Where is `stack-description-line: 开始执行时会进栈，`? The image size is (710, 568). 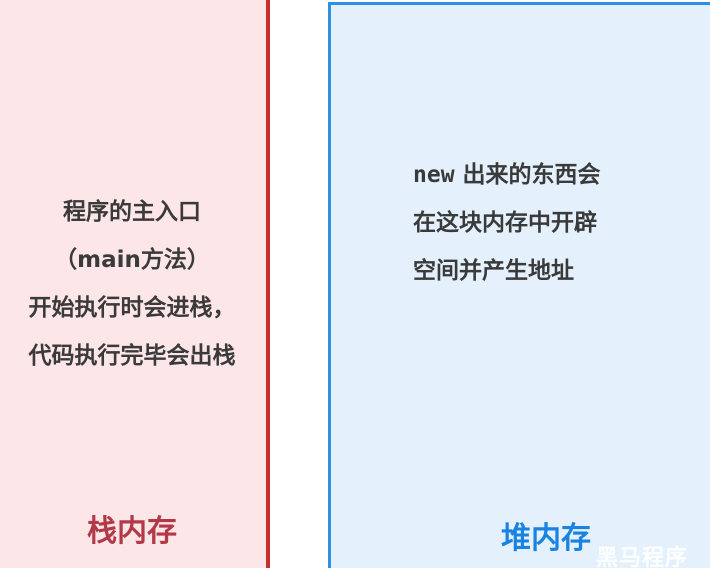
stack-description-line: 开始执行时会进栈， is located at coordinates (132, 308).